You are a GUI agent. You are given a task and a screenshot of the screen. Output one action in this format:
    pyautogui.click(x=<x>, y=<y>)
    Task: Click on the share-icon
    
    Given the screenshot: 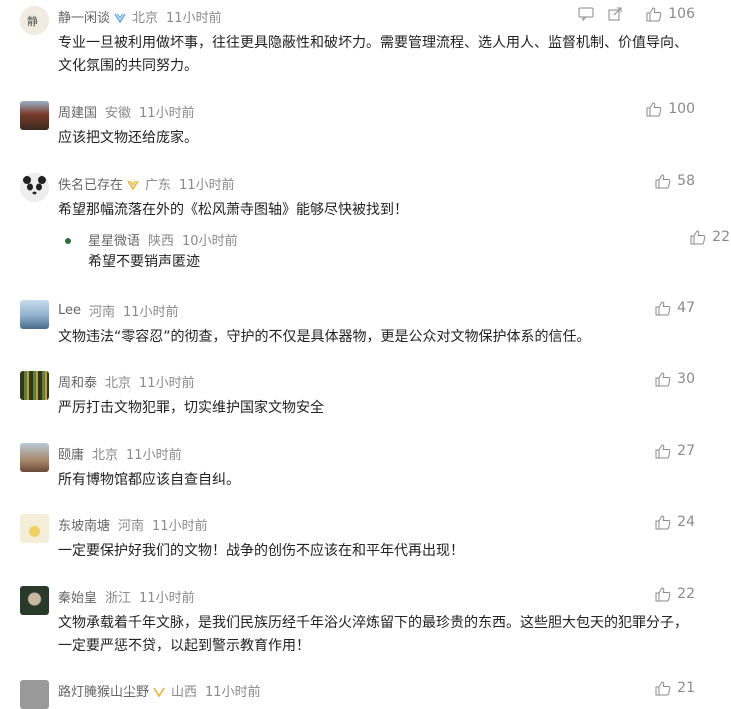 What is the action you would take?
    pyautogui.click(x=615, y=14)
    